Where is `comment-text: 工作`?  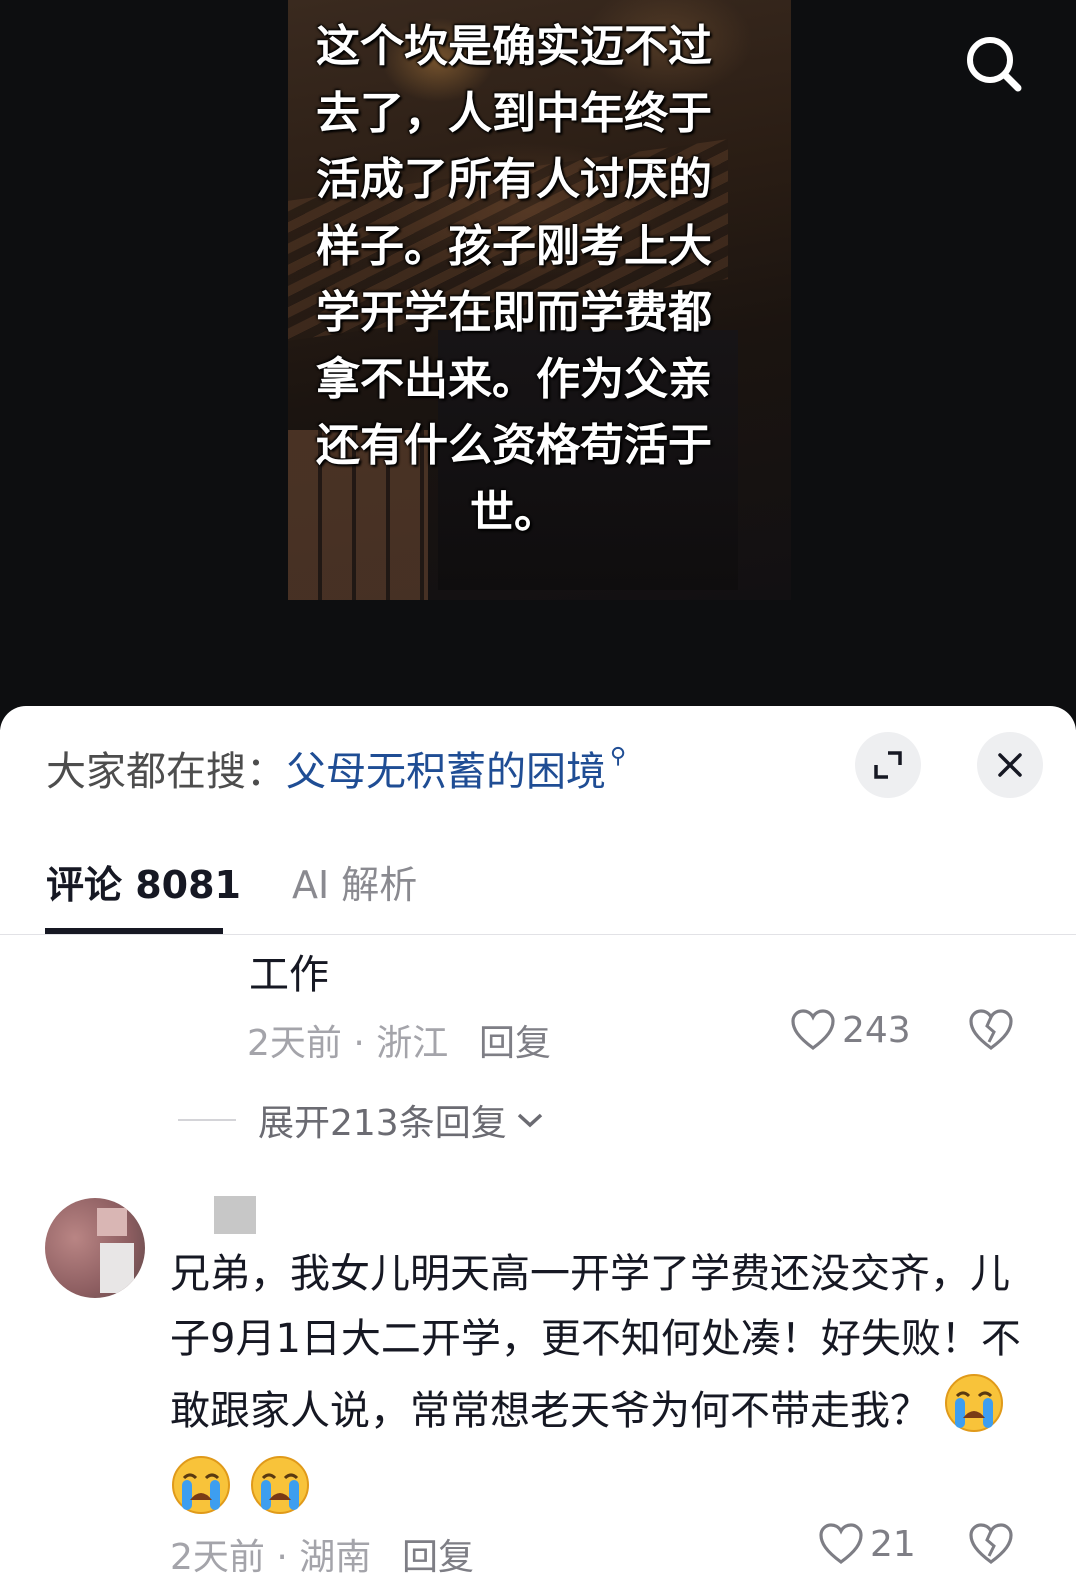 comment-text: 工作 is located at coordinates (289, 975).